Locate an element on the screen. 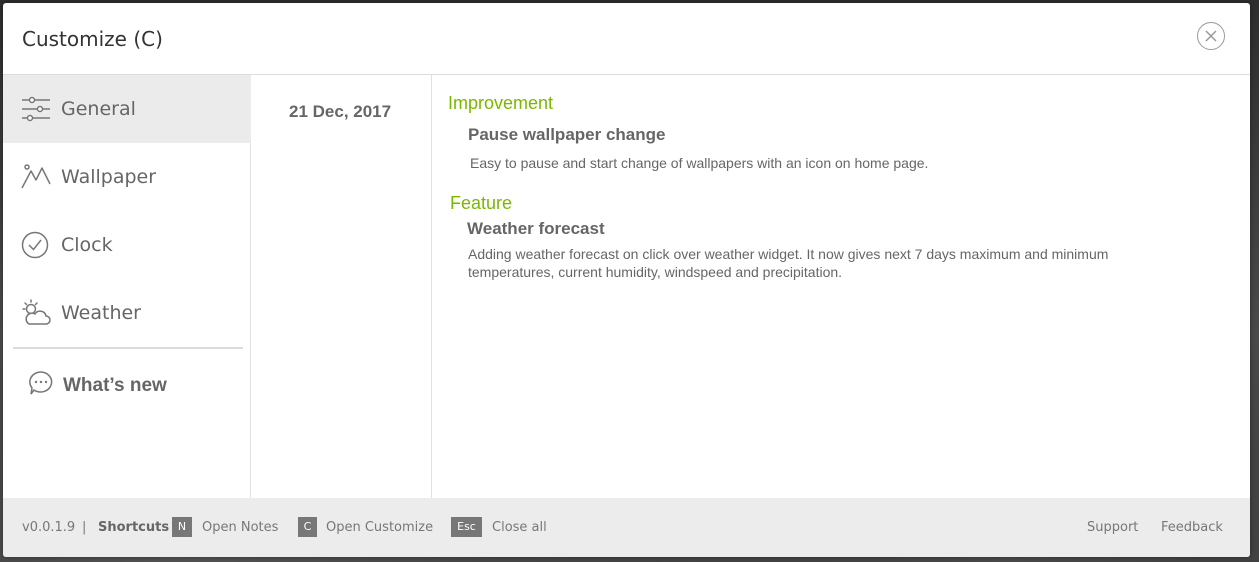 This screenshot has width=1259, height=562. entry-title: Pause wallpaper change is located at coordinates (567, 134).